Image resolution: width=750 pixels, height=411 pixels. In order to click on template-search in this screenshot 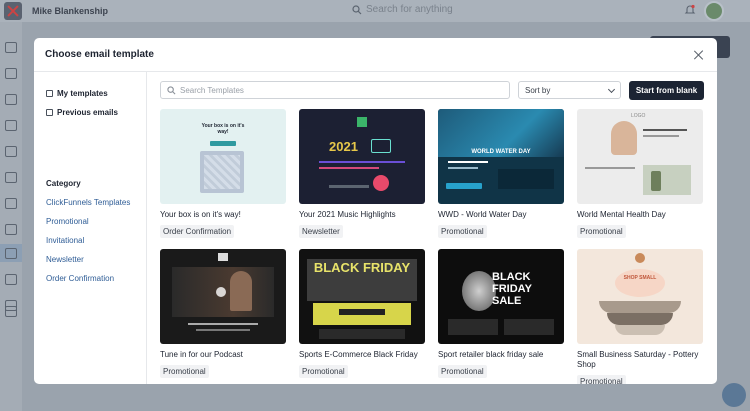, I will do `click(335, 90)`.